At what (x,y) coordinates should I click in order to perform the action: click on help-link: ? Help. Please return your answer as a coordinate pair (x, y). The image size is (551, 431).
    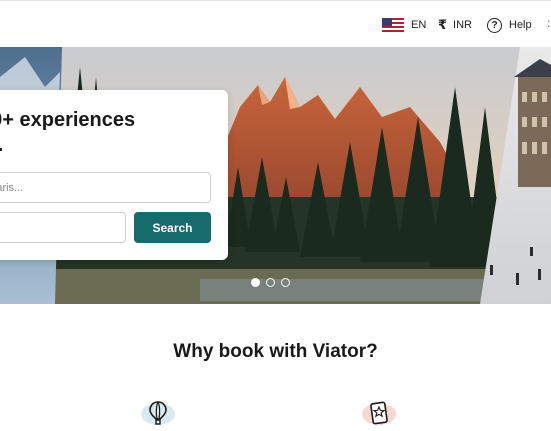
    Looking at the image, I should click on (509, 25).